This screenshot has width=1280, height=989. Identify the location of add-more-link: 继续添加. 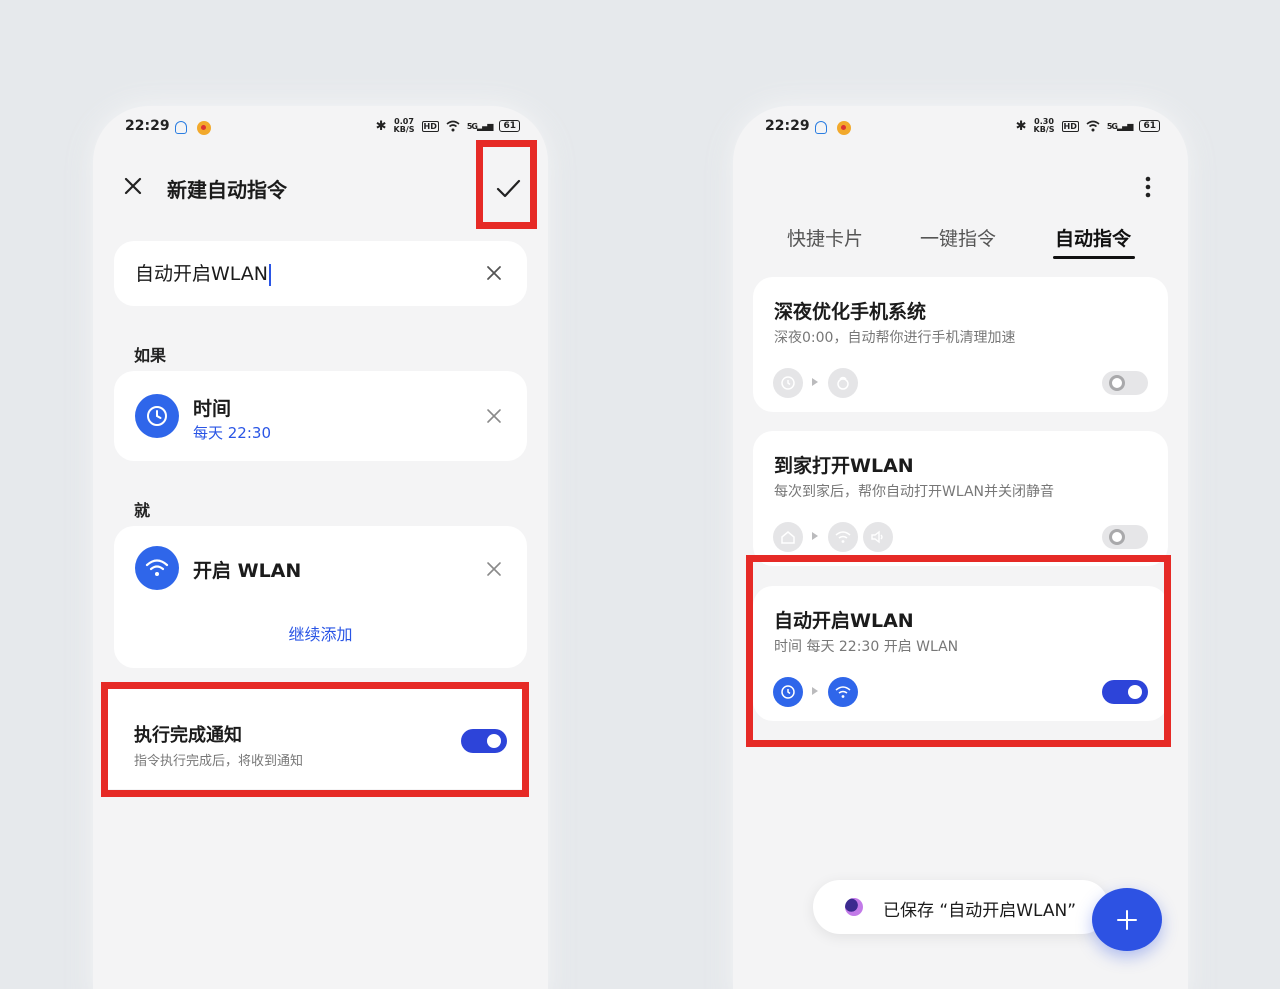
(320, 633).